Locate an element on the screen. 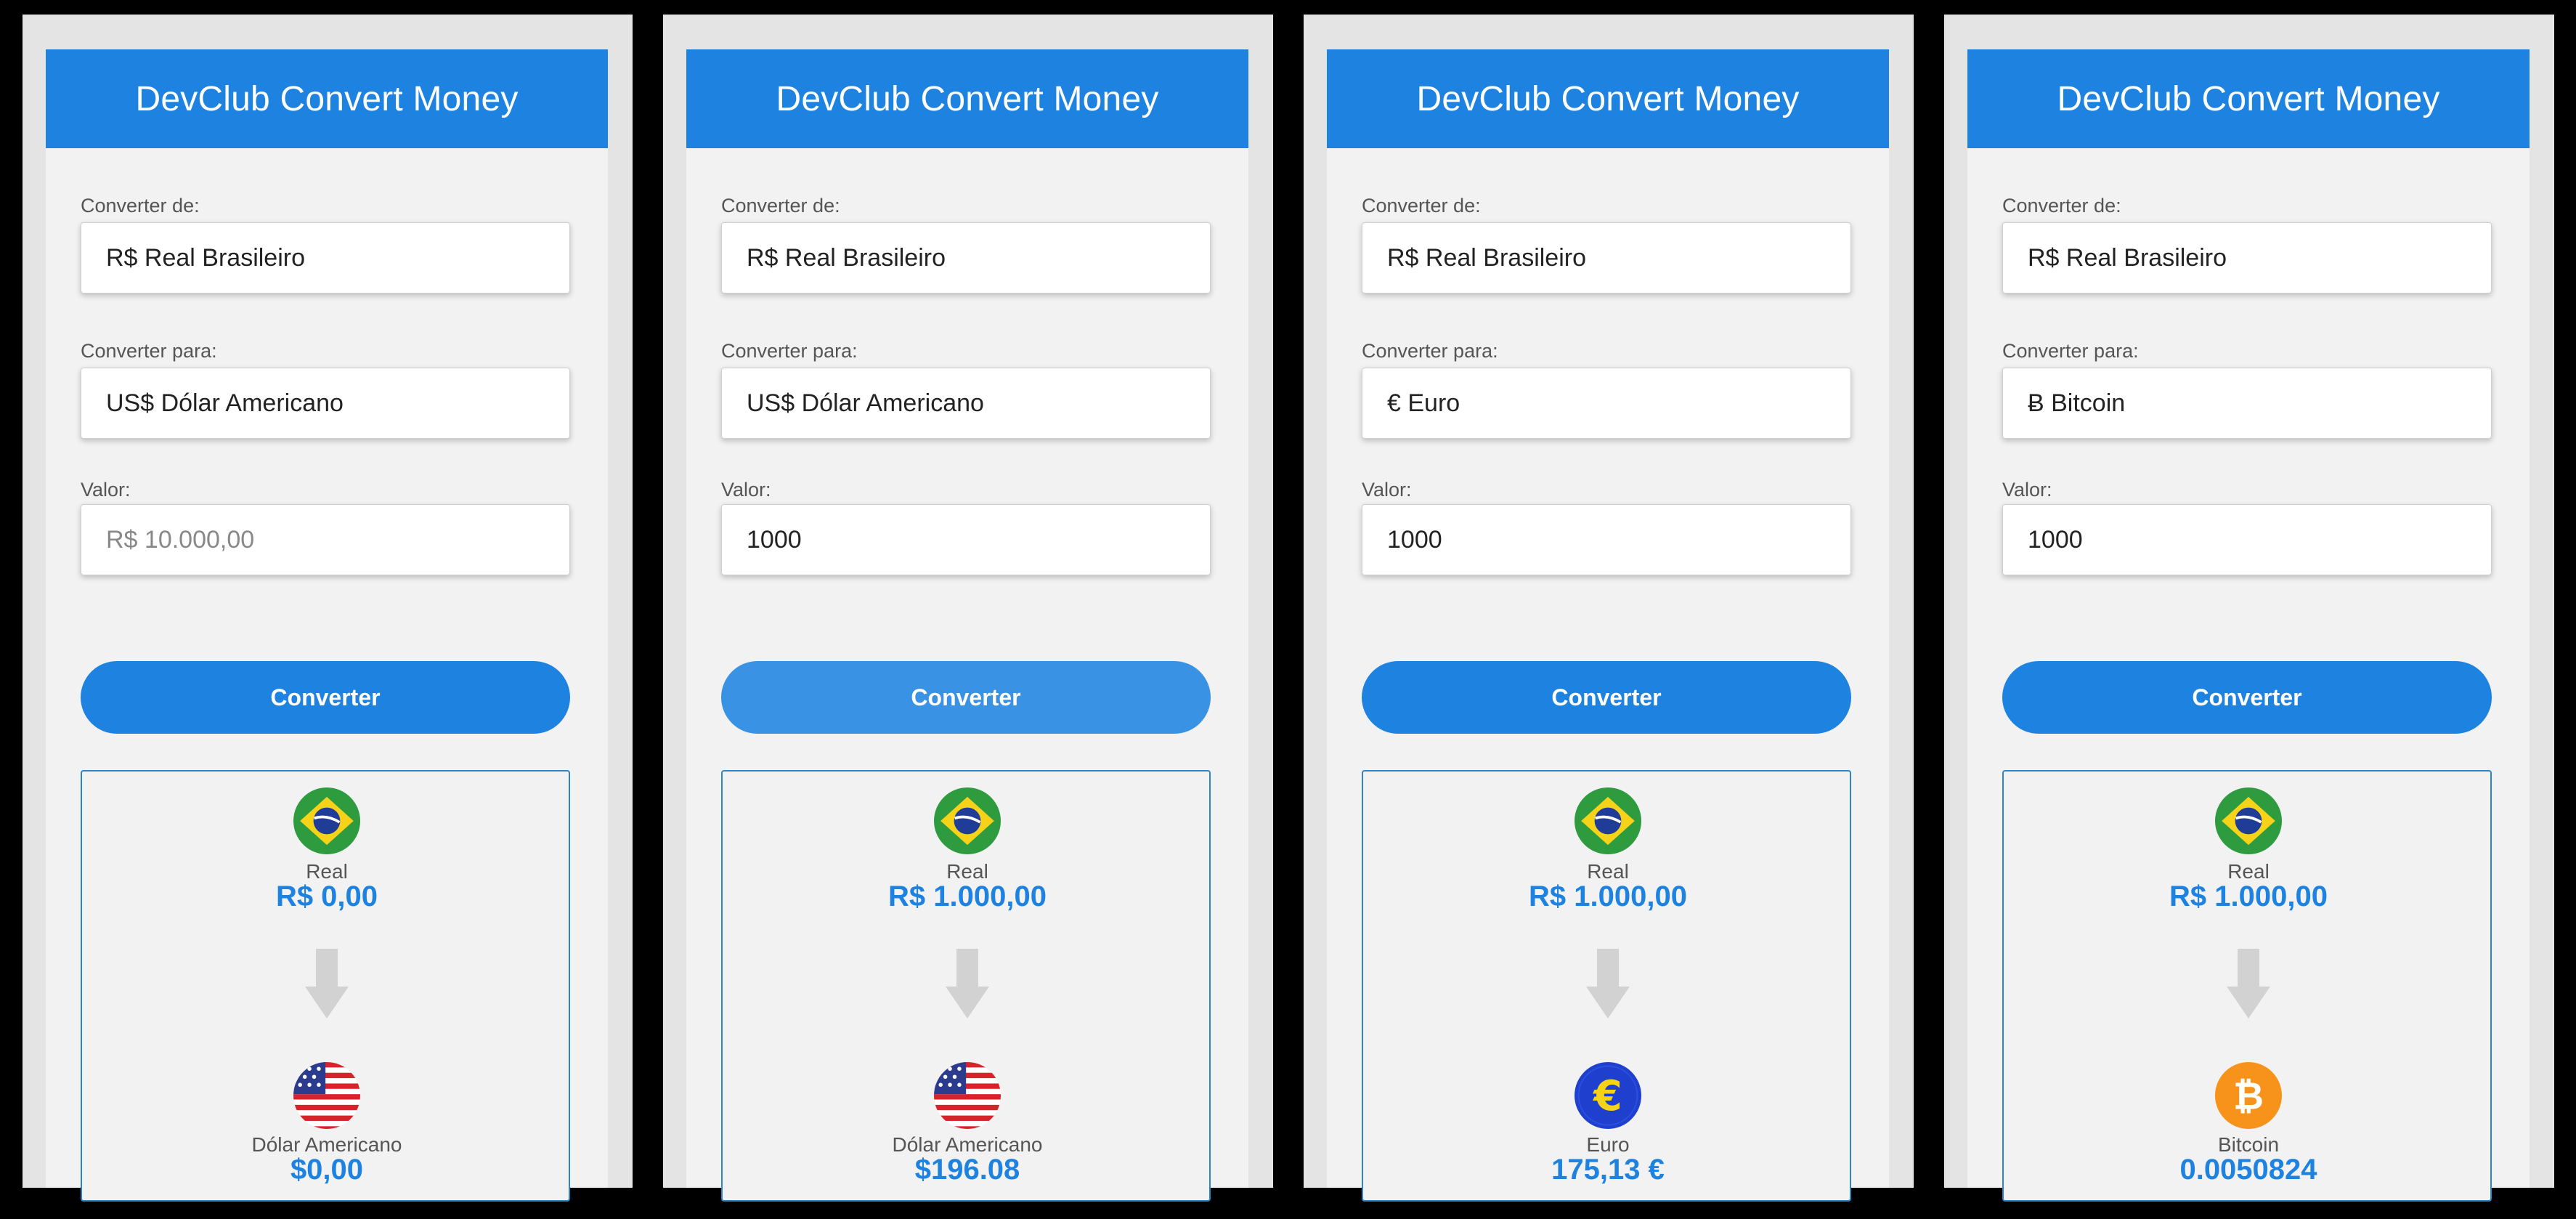 Image resolution: width=2576 pixels, height=1219 pixels. euro-icon: € is located at coordinates (1608, 1096).